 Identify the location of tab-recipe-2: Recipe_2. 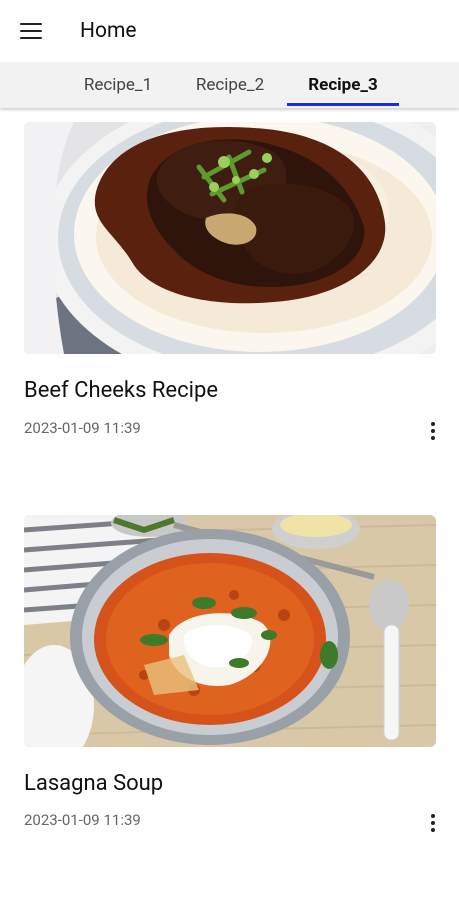
(230, 85).